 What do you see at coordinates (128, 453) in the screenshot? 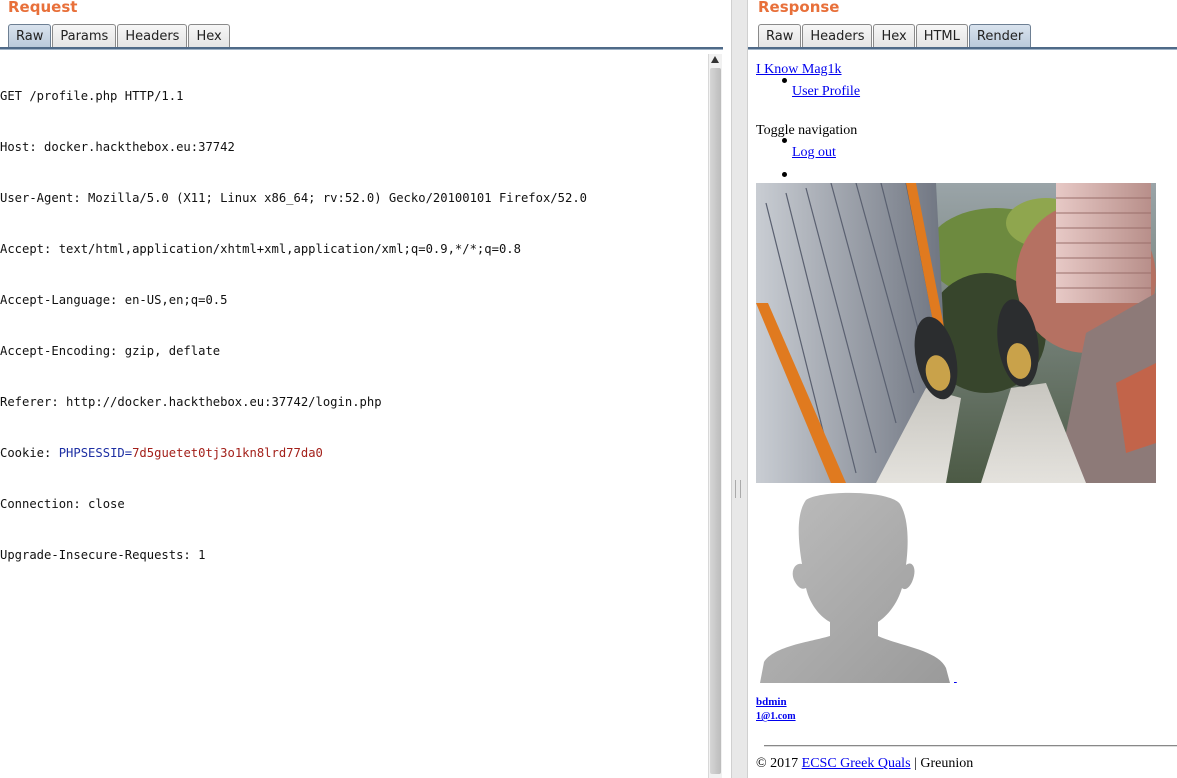
I see `cookie-equals: =` at bounding box center [128, 453].